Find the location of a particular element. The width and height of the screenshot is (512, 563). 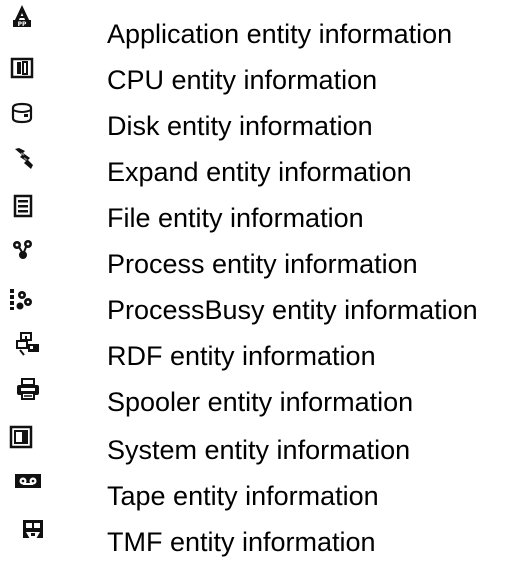

file-icon is located at coordinates (23, 206).